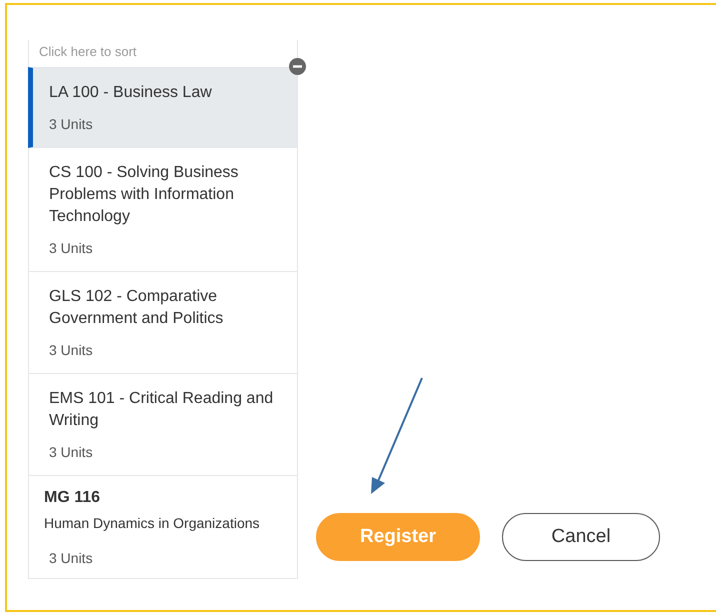  I want to click on course-item: MG 116 Human Dynamics in Organizations 3 Units, so click(163, 527).